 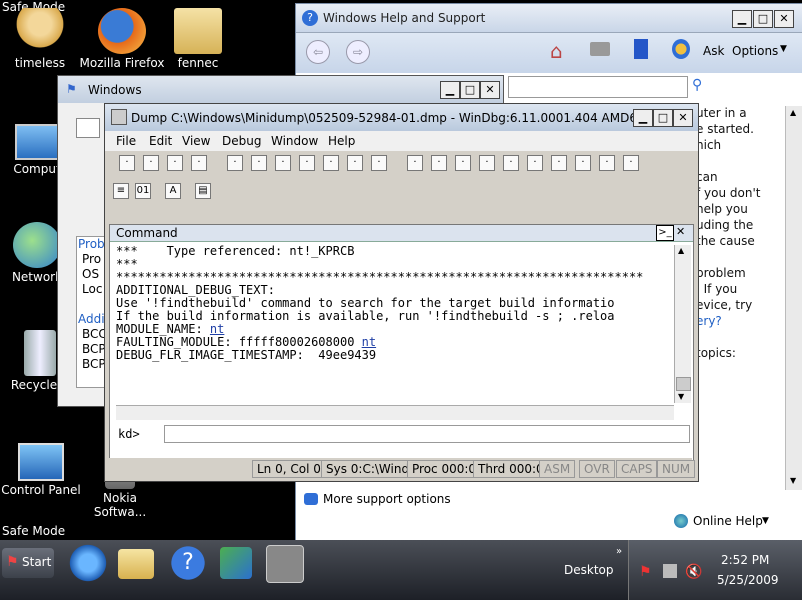 I want to click on windbg-minimize-button: ▁, so click(x=643, y=118).